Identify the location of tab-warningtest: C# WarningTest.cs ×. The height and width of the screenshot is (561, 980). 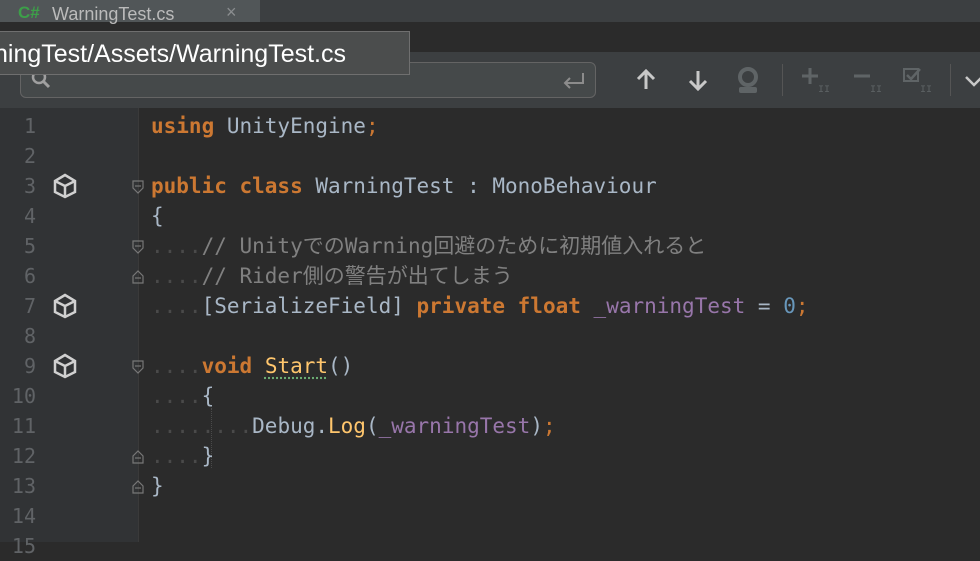
(130, 11).